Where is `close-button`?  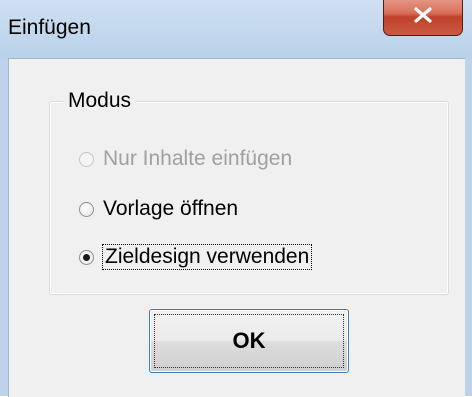
close-button is located at coordinates (423, 18).